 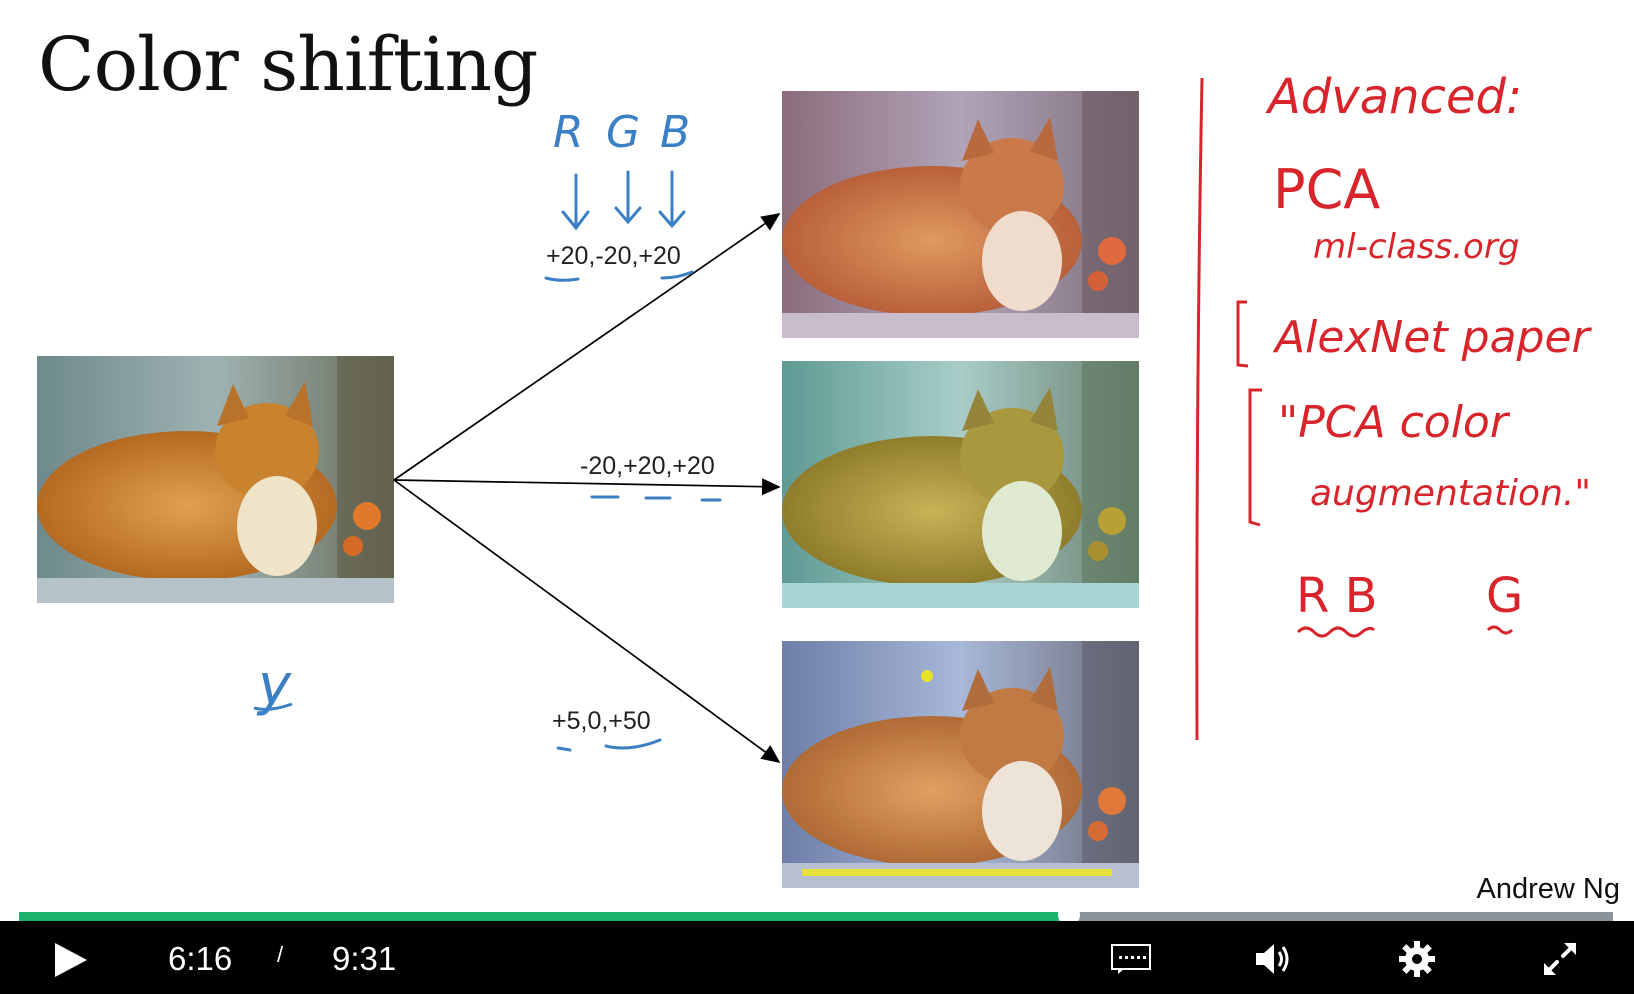 What do you see at coordinates (1432, 337) in the screenshot?
I see `note-alexnet: AlexNet paper` at bounding box center [1432, 337].